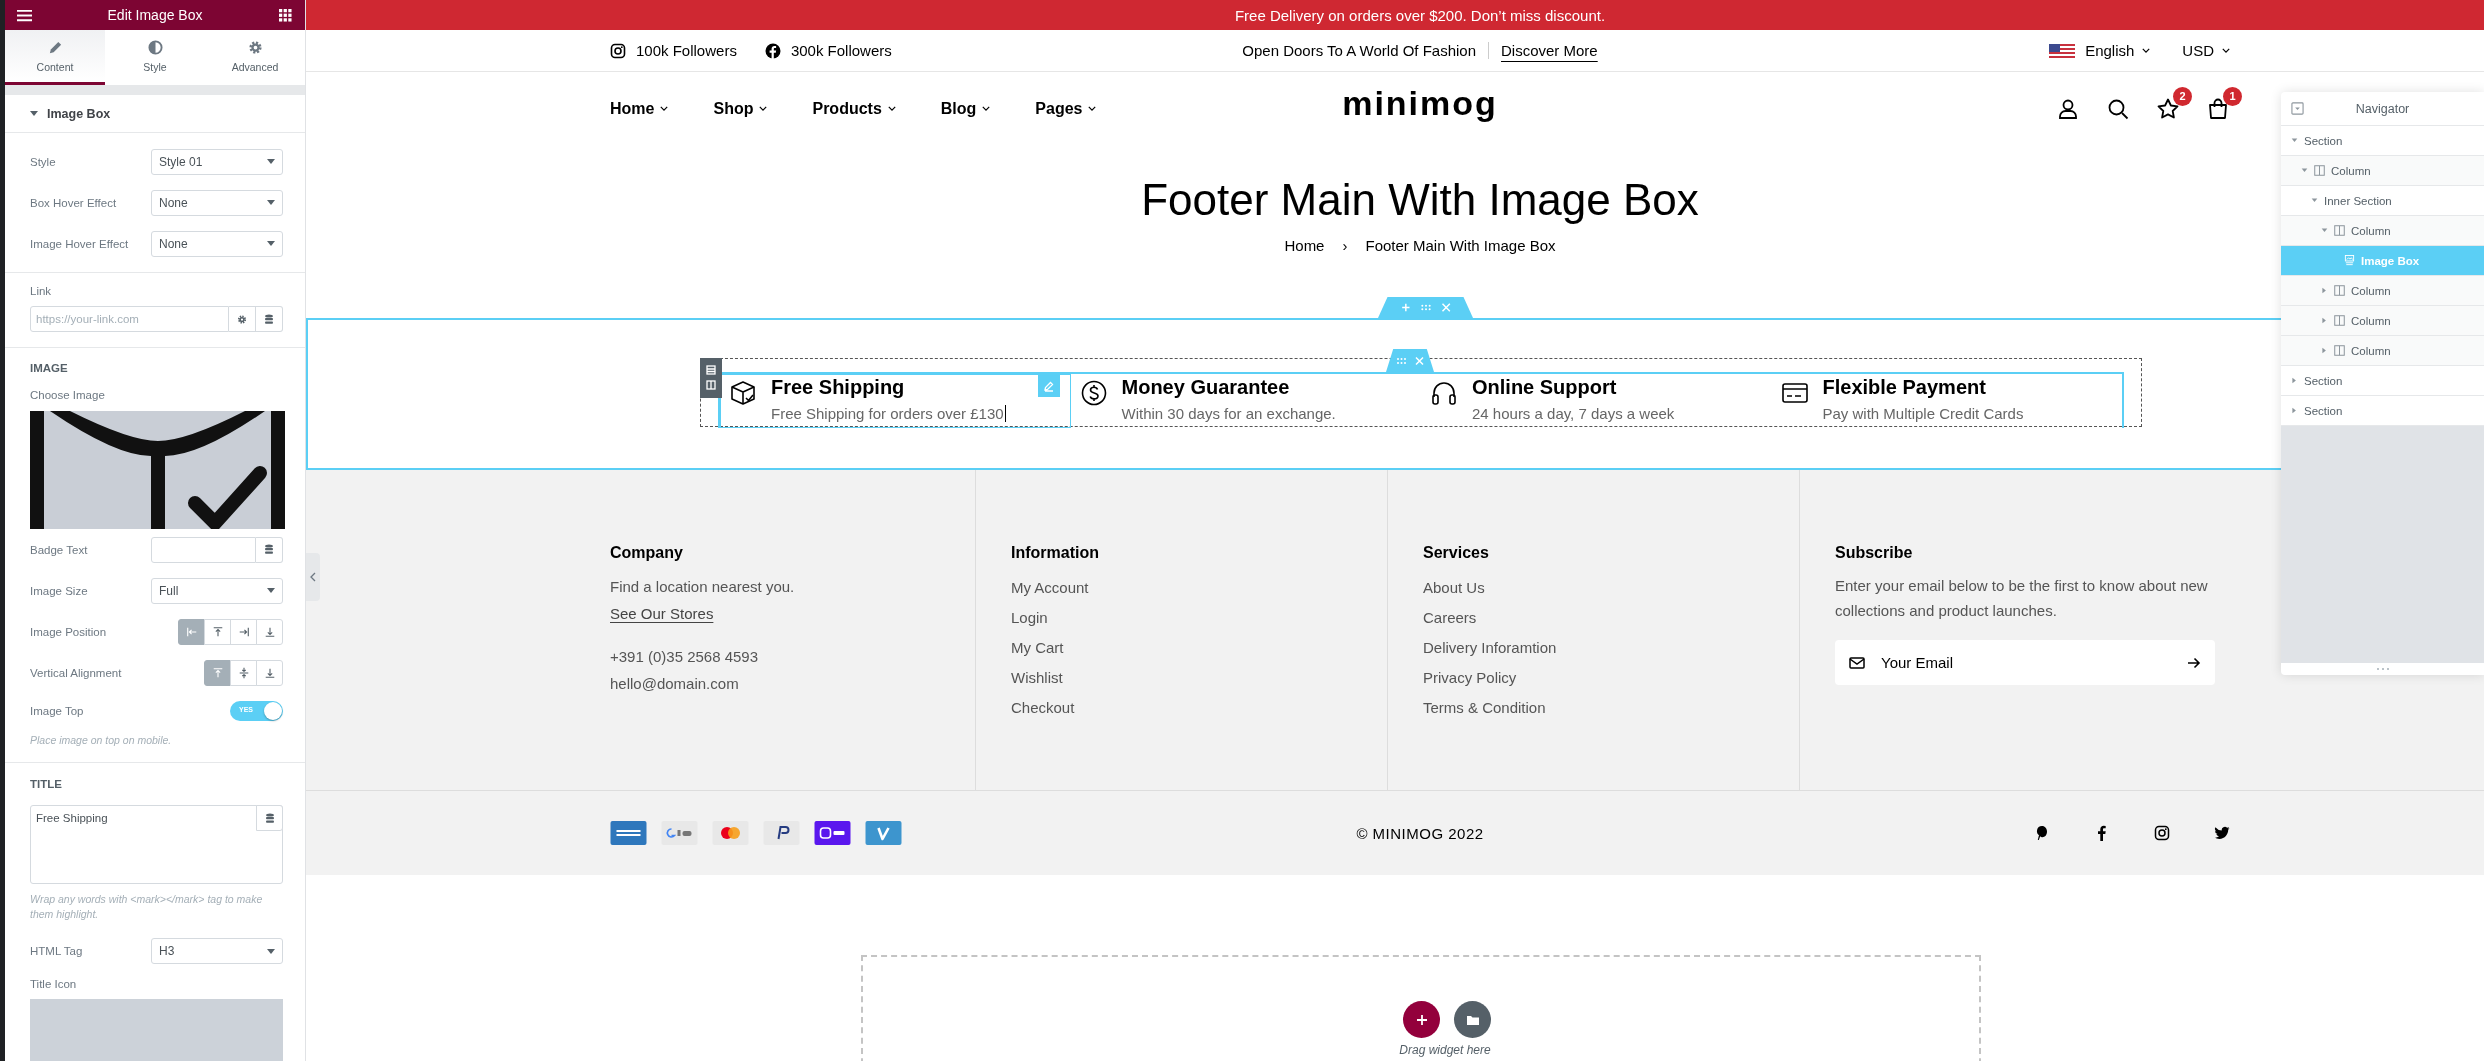 Image resolution: width=2484 pixels, height=1061 pixels. What do you see at coordinates (41, 291) in the screenshot?
I see `control-label: Link` at bounding box center [41, 291].